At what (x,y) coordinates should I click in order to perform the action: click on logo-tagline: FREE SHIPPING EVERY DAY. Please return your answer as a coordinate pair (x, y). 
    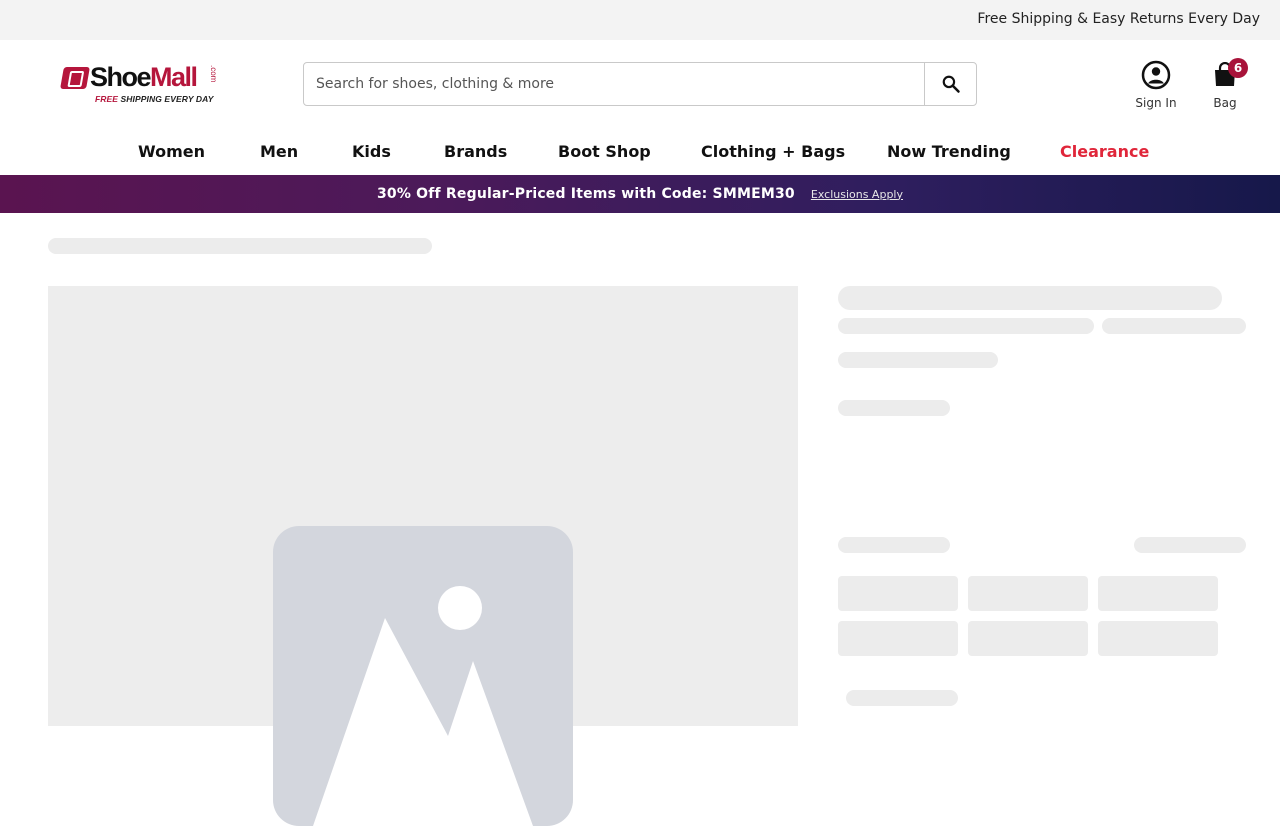
    Looking at the image, I should click on (154, 99).